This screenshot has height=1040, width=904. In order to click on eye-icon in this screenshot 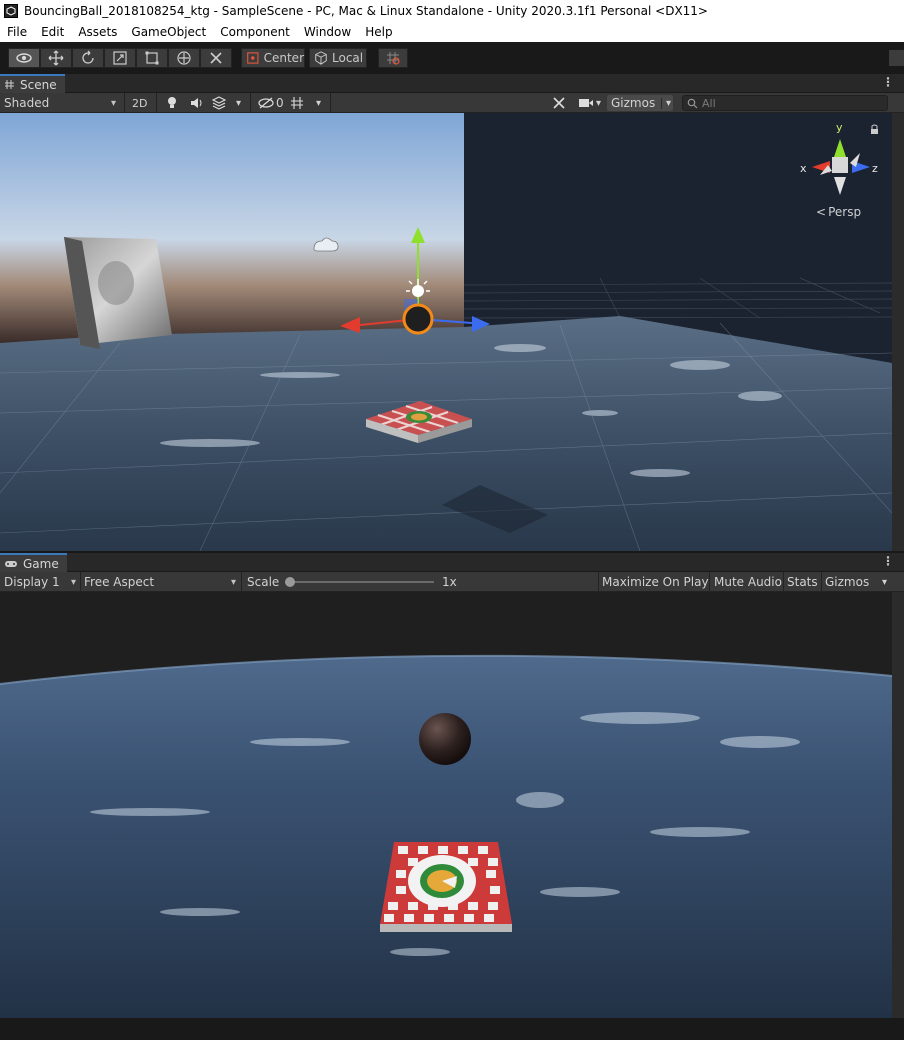, I will do `click(24, 58)`.